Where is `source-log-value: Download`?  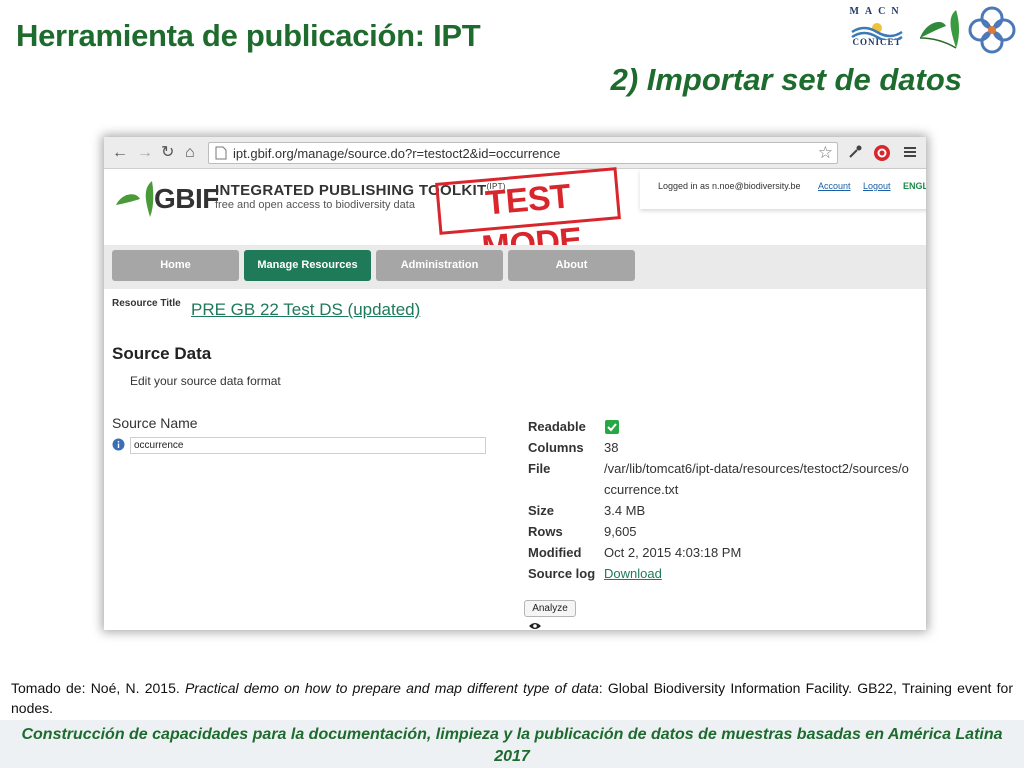 source-log-value: Download is located at coordinates (759, 573).